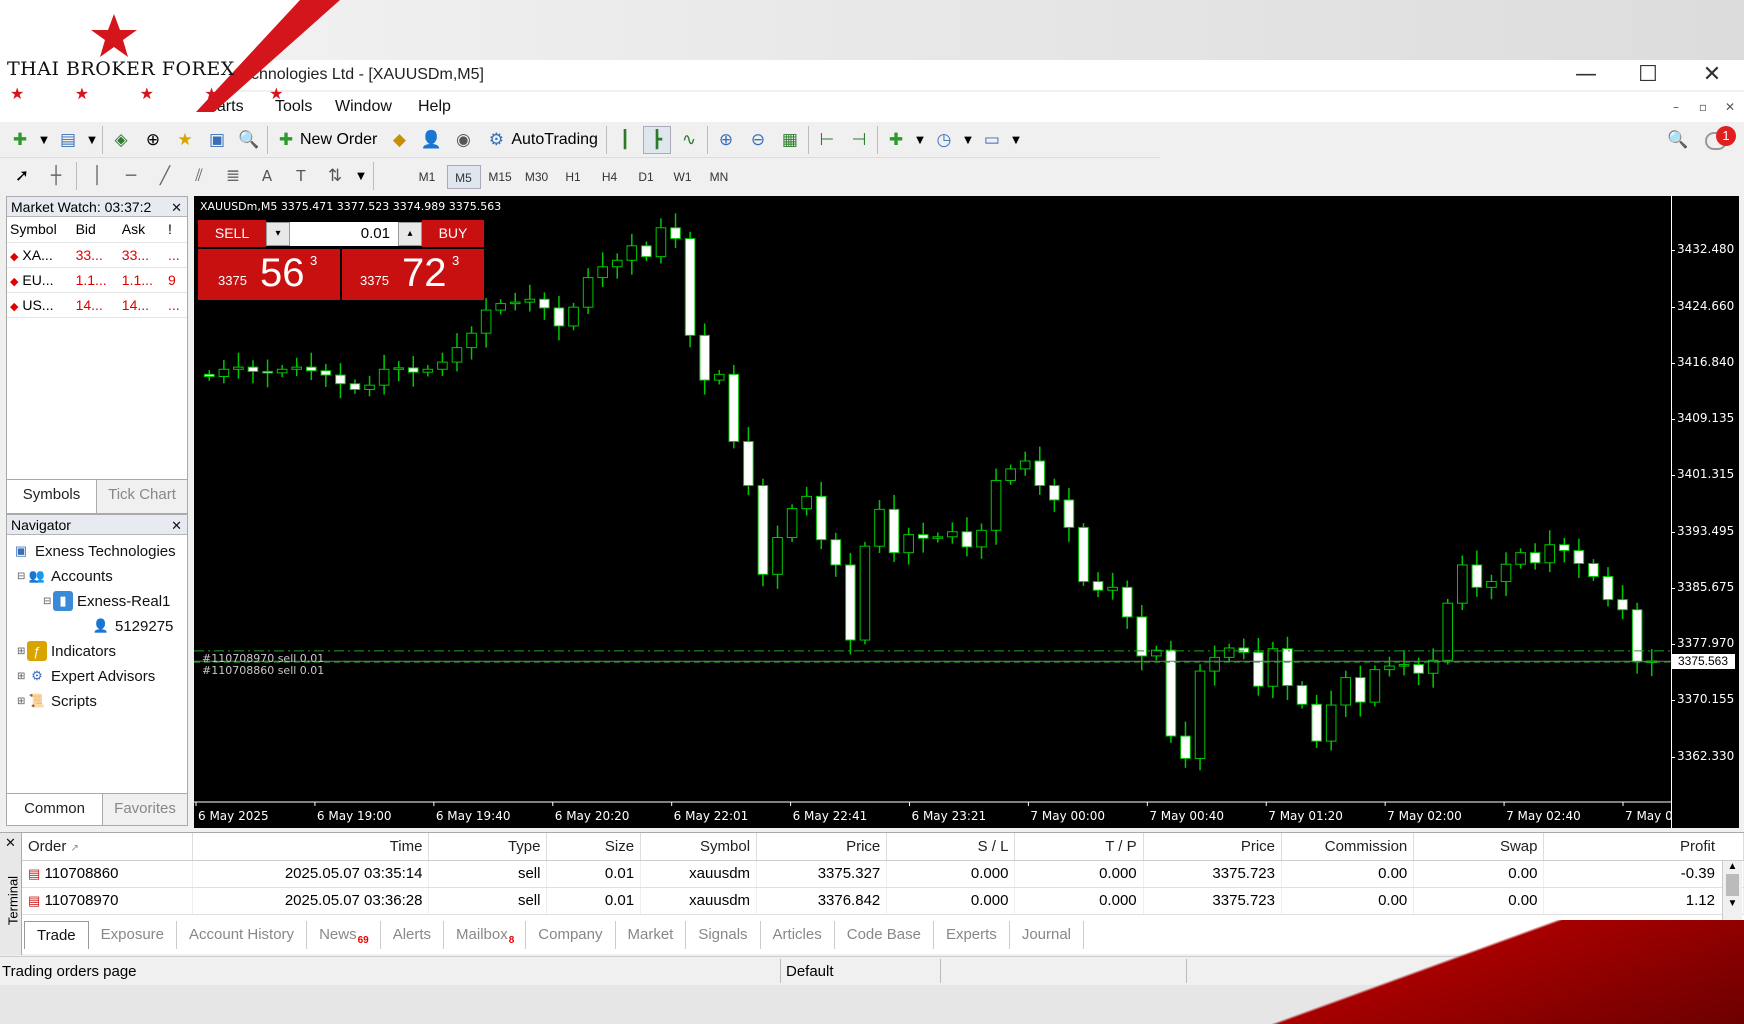 Image resolution: width=1744 pixels, height=1024 pixels. Describe the element at coordinates (106, 601) in the screenshot. I see `nav-item-server: ⊟ ▮ Exness-Real1` at that location.